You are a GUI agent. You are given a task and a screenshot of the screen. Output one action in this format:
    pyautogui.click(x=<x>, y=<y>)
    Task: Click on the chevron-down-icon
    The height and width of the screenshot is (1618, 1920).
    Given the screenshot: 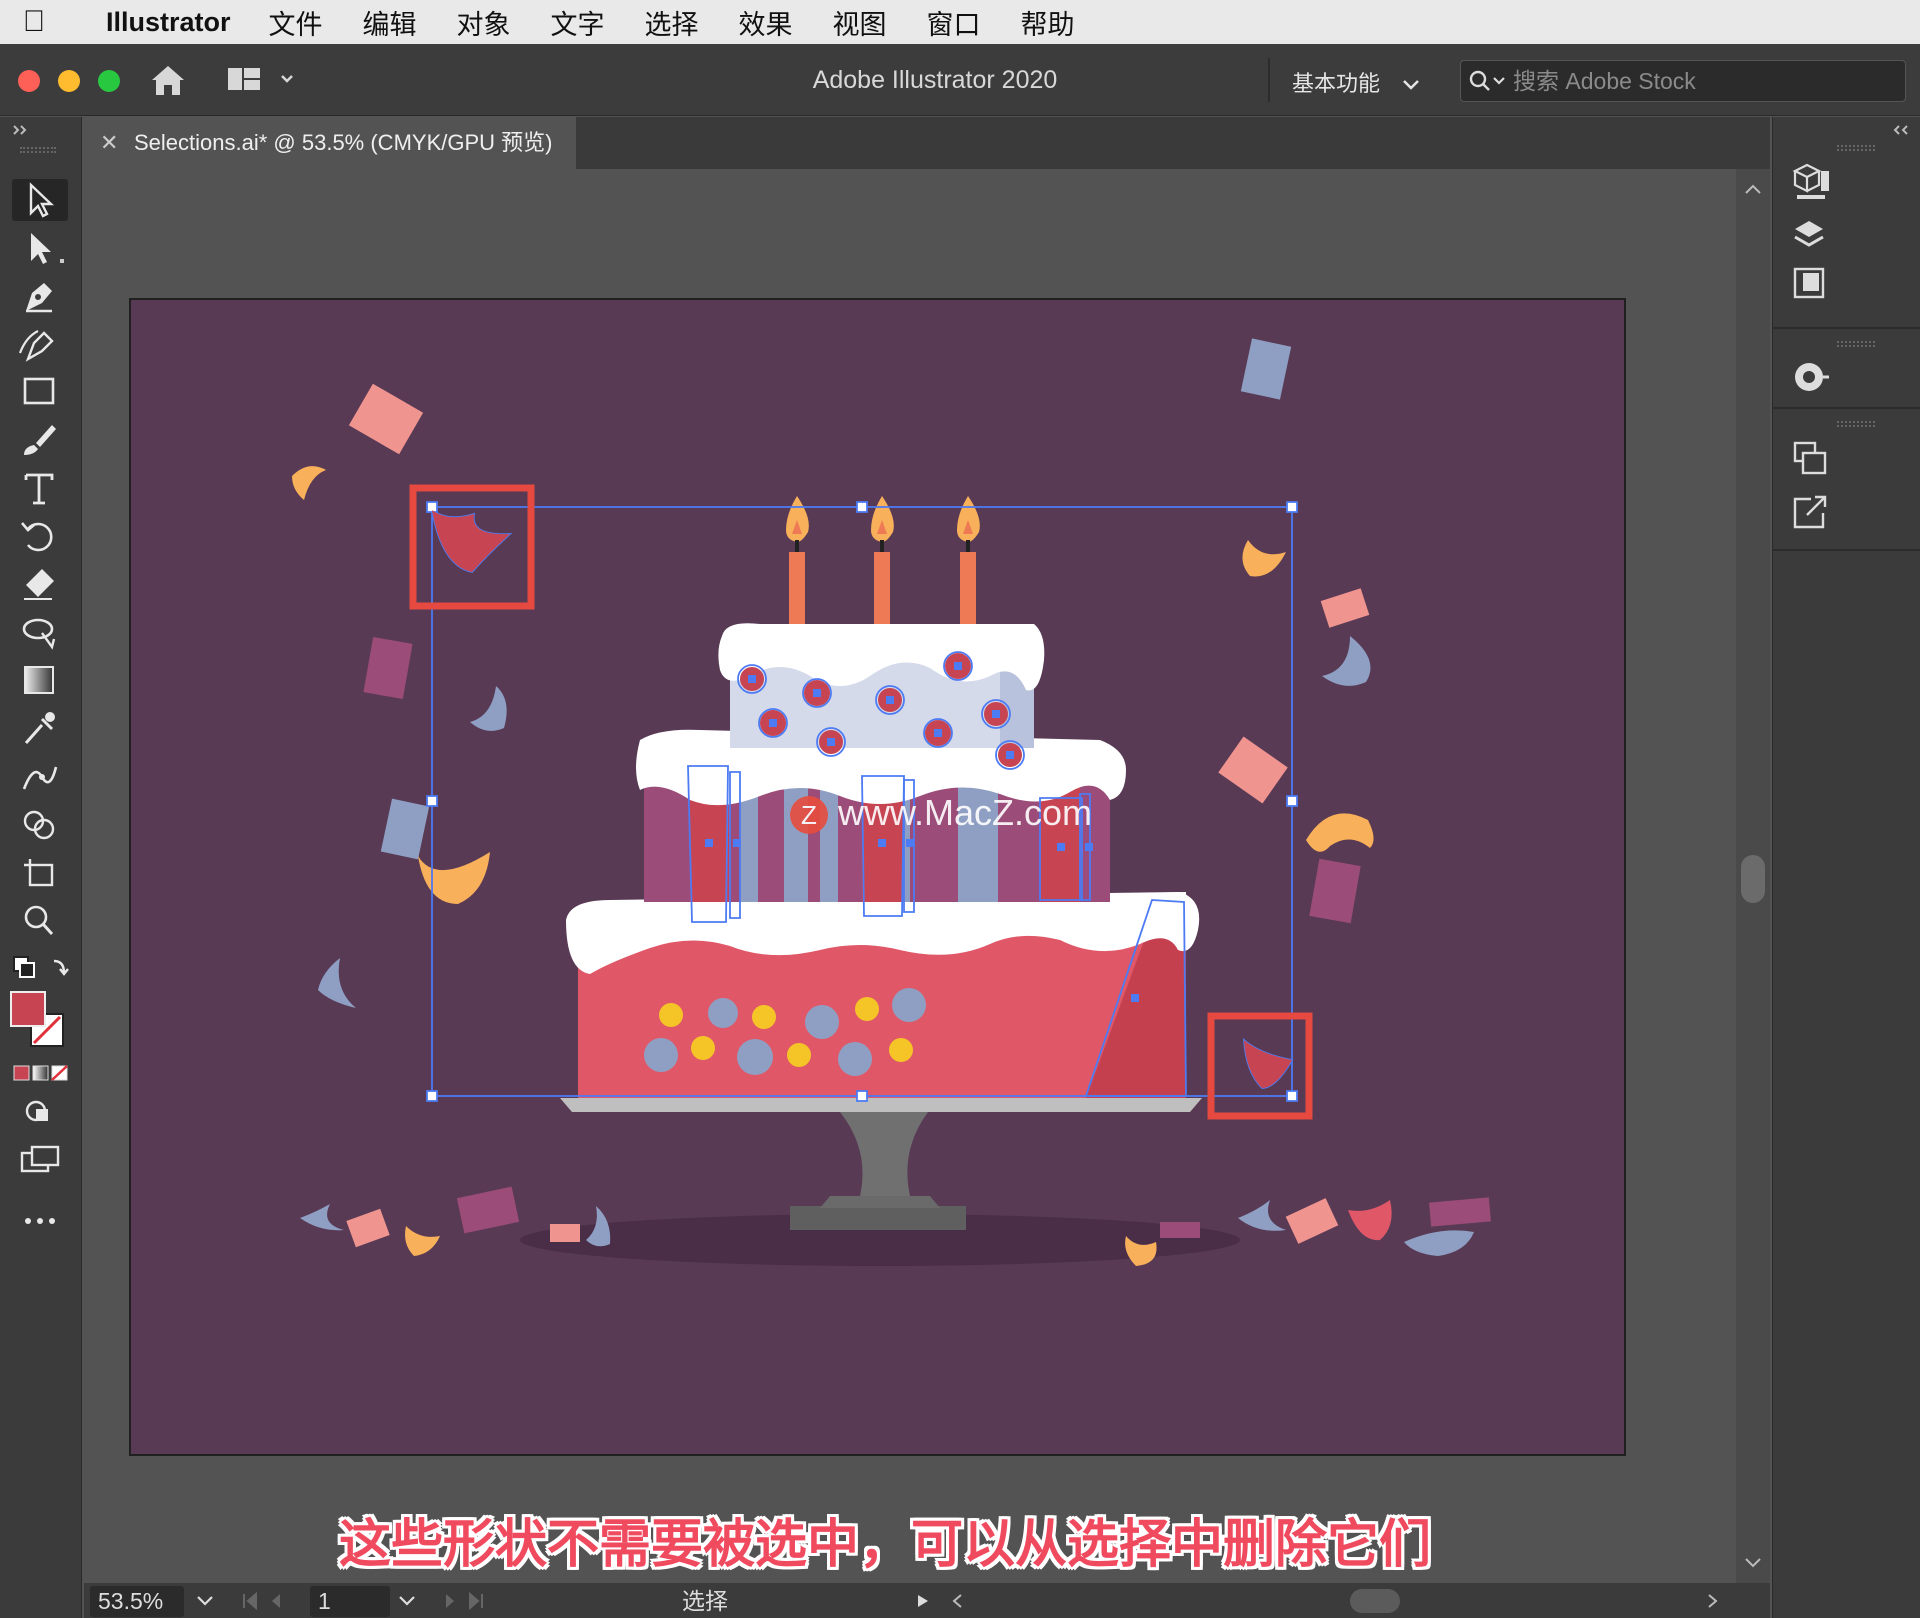 What is the action you would take?
    pyautogui.click(x=1411, y=85)
    